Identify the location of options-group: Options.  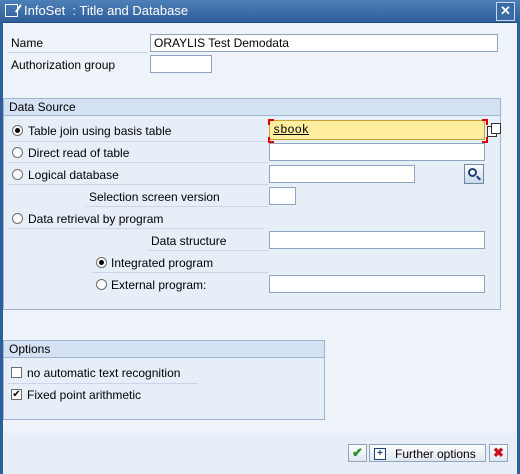
(164, 380).